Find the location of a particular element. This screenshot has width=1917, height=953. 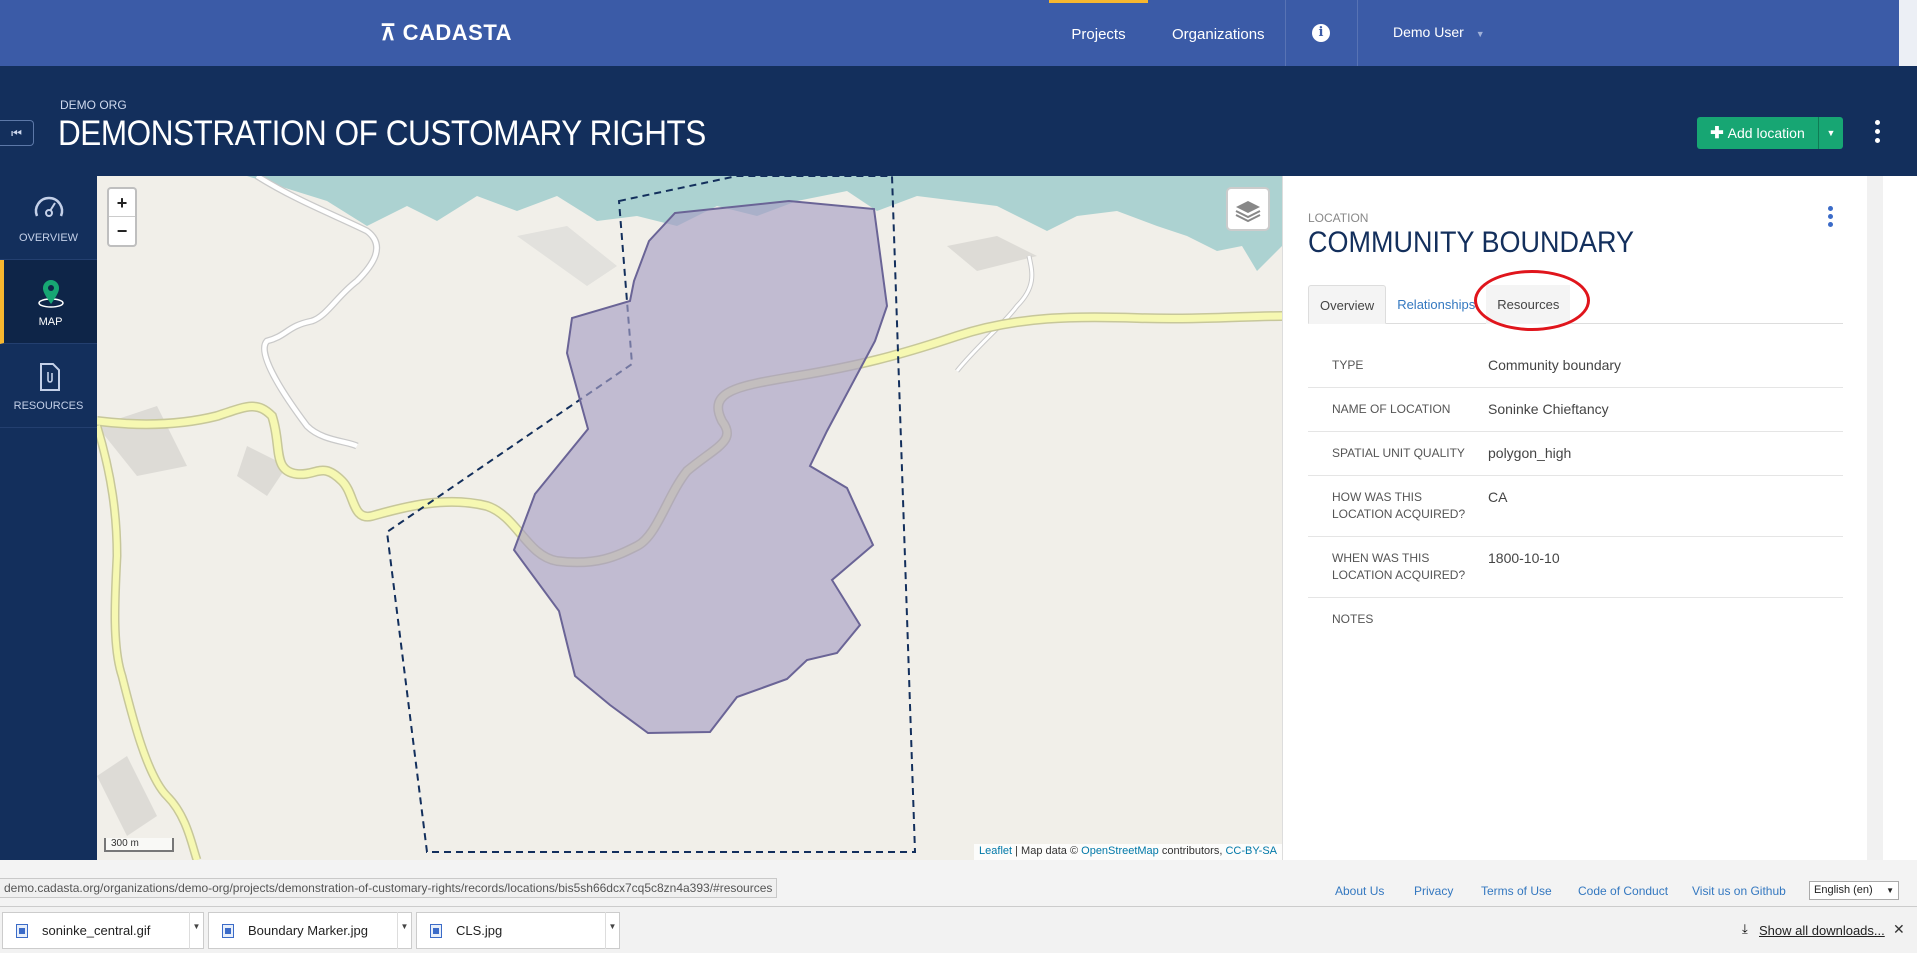

sidebar-item-resources: RESOURCES is located at coordinates (48, 386).